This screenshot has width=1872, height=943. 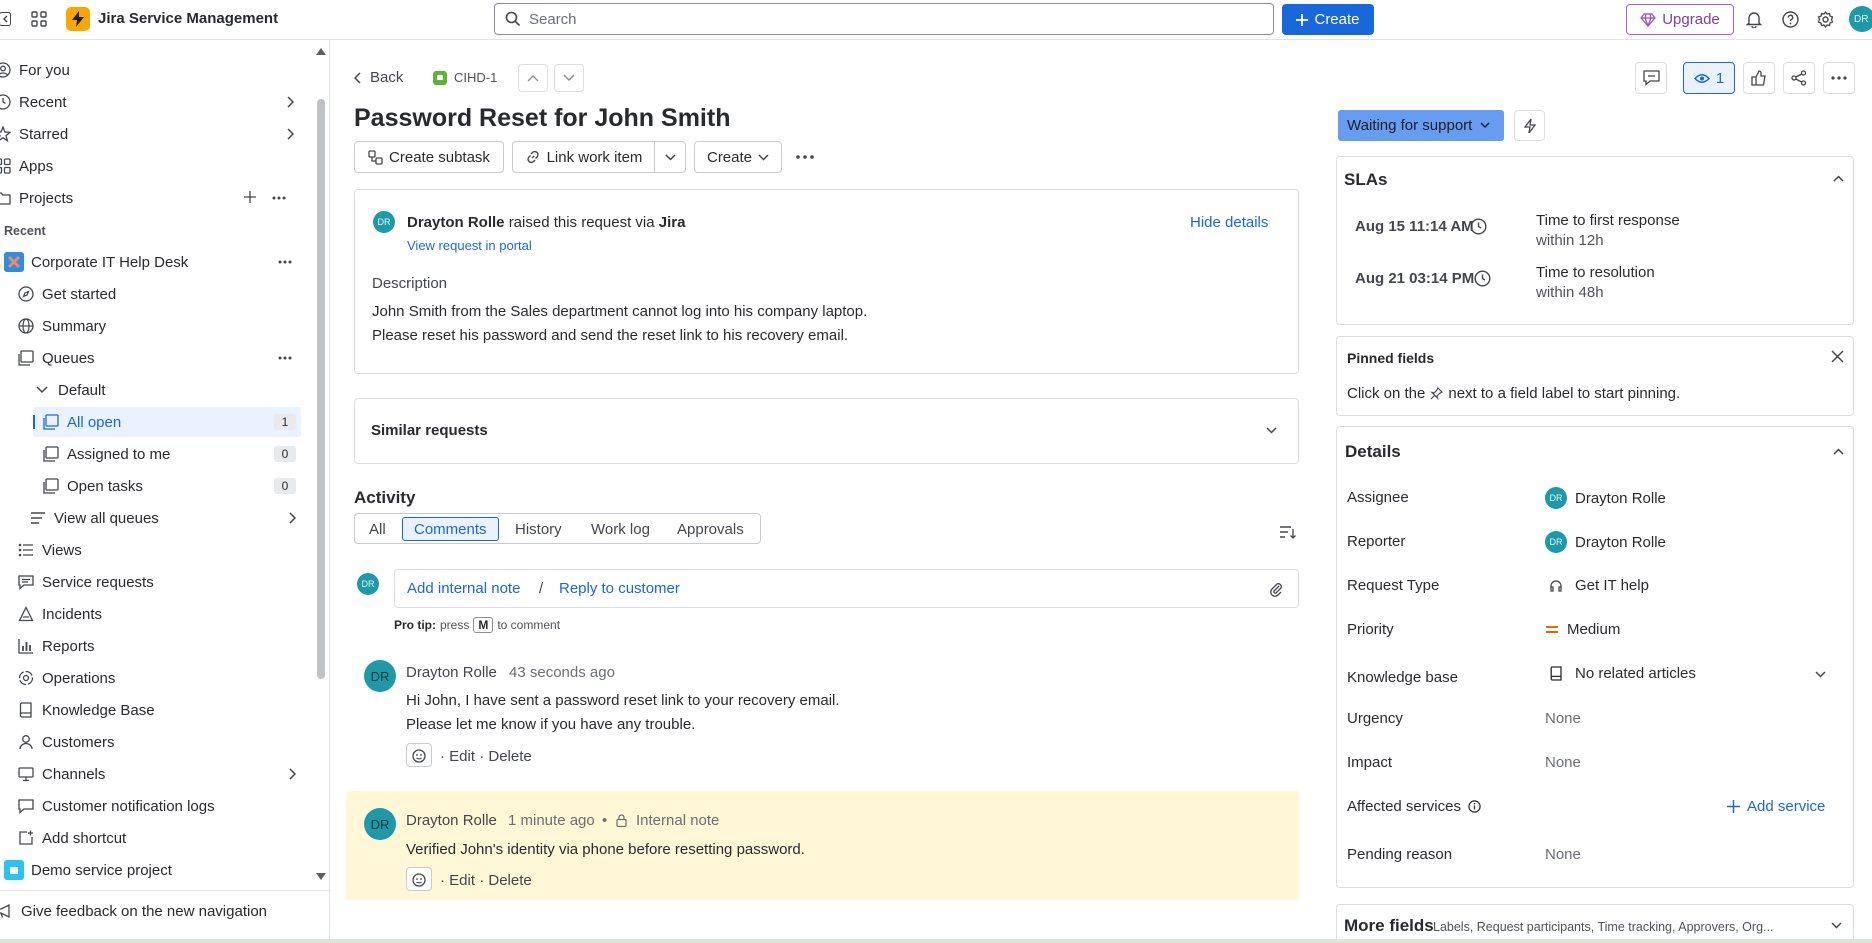 I want to click on reporter-avatar: DR, so click(x=384, y=222).